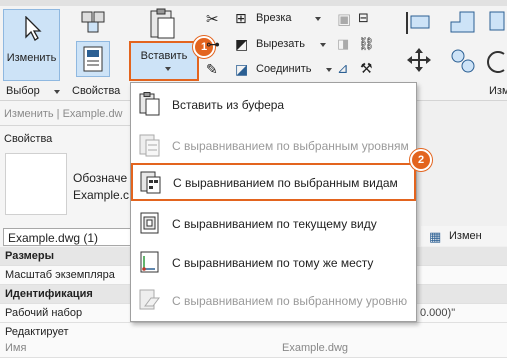 The image size is (507, 358). I want to click on levels-clipboard-icon, so click(149, 145).